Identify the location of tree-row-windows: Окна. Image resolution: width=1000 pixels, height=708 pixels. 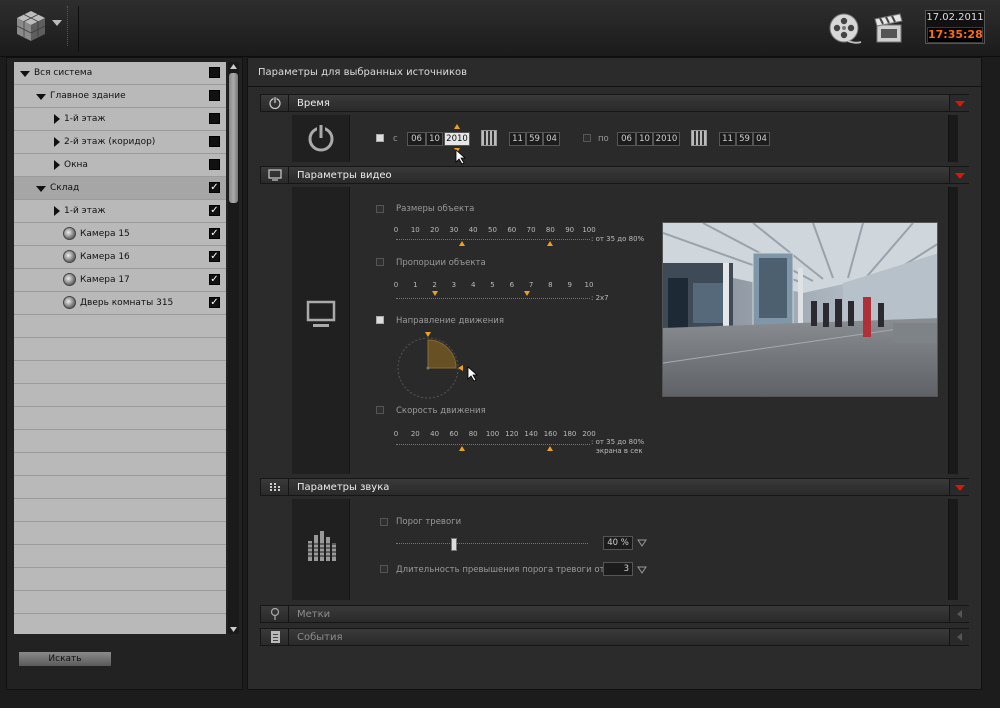
(120, 165).